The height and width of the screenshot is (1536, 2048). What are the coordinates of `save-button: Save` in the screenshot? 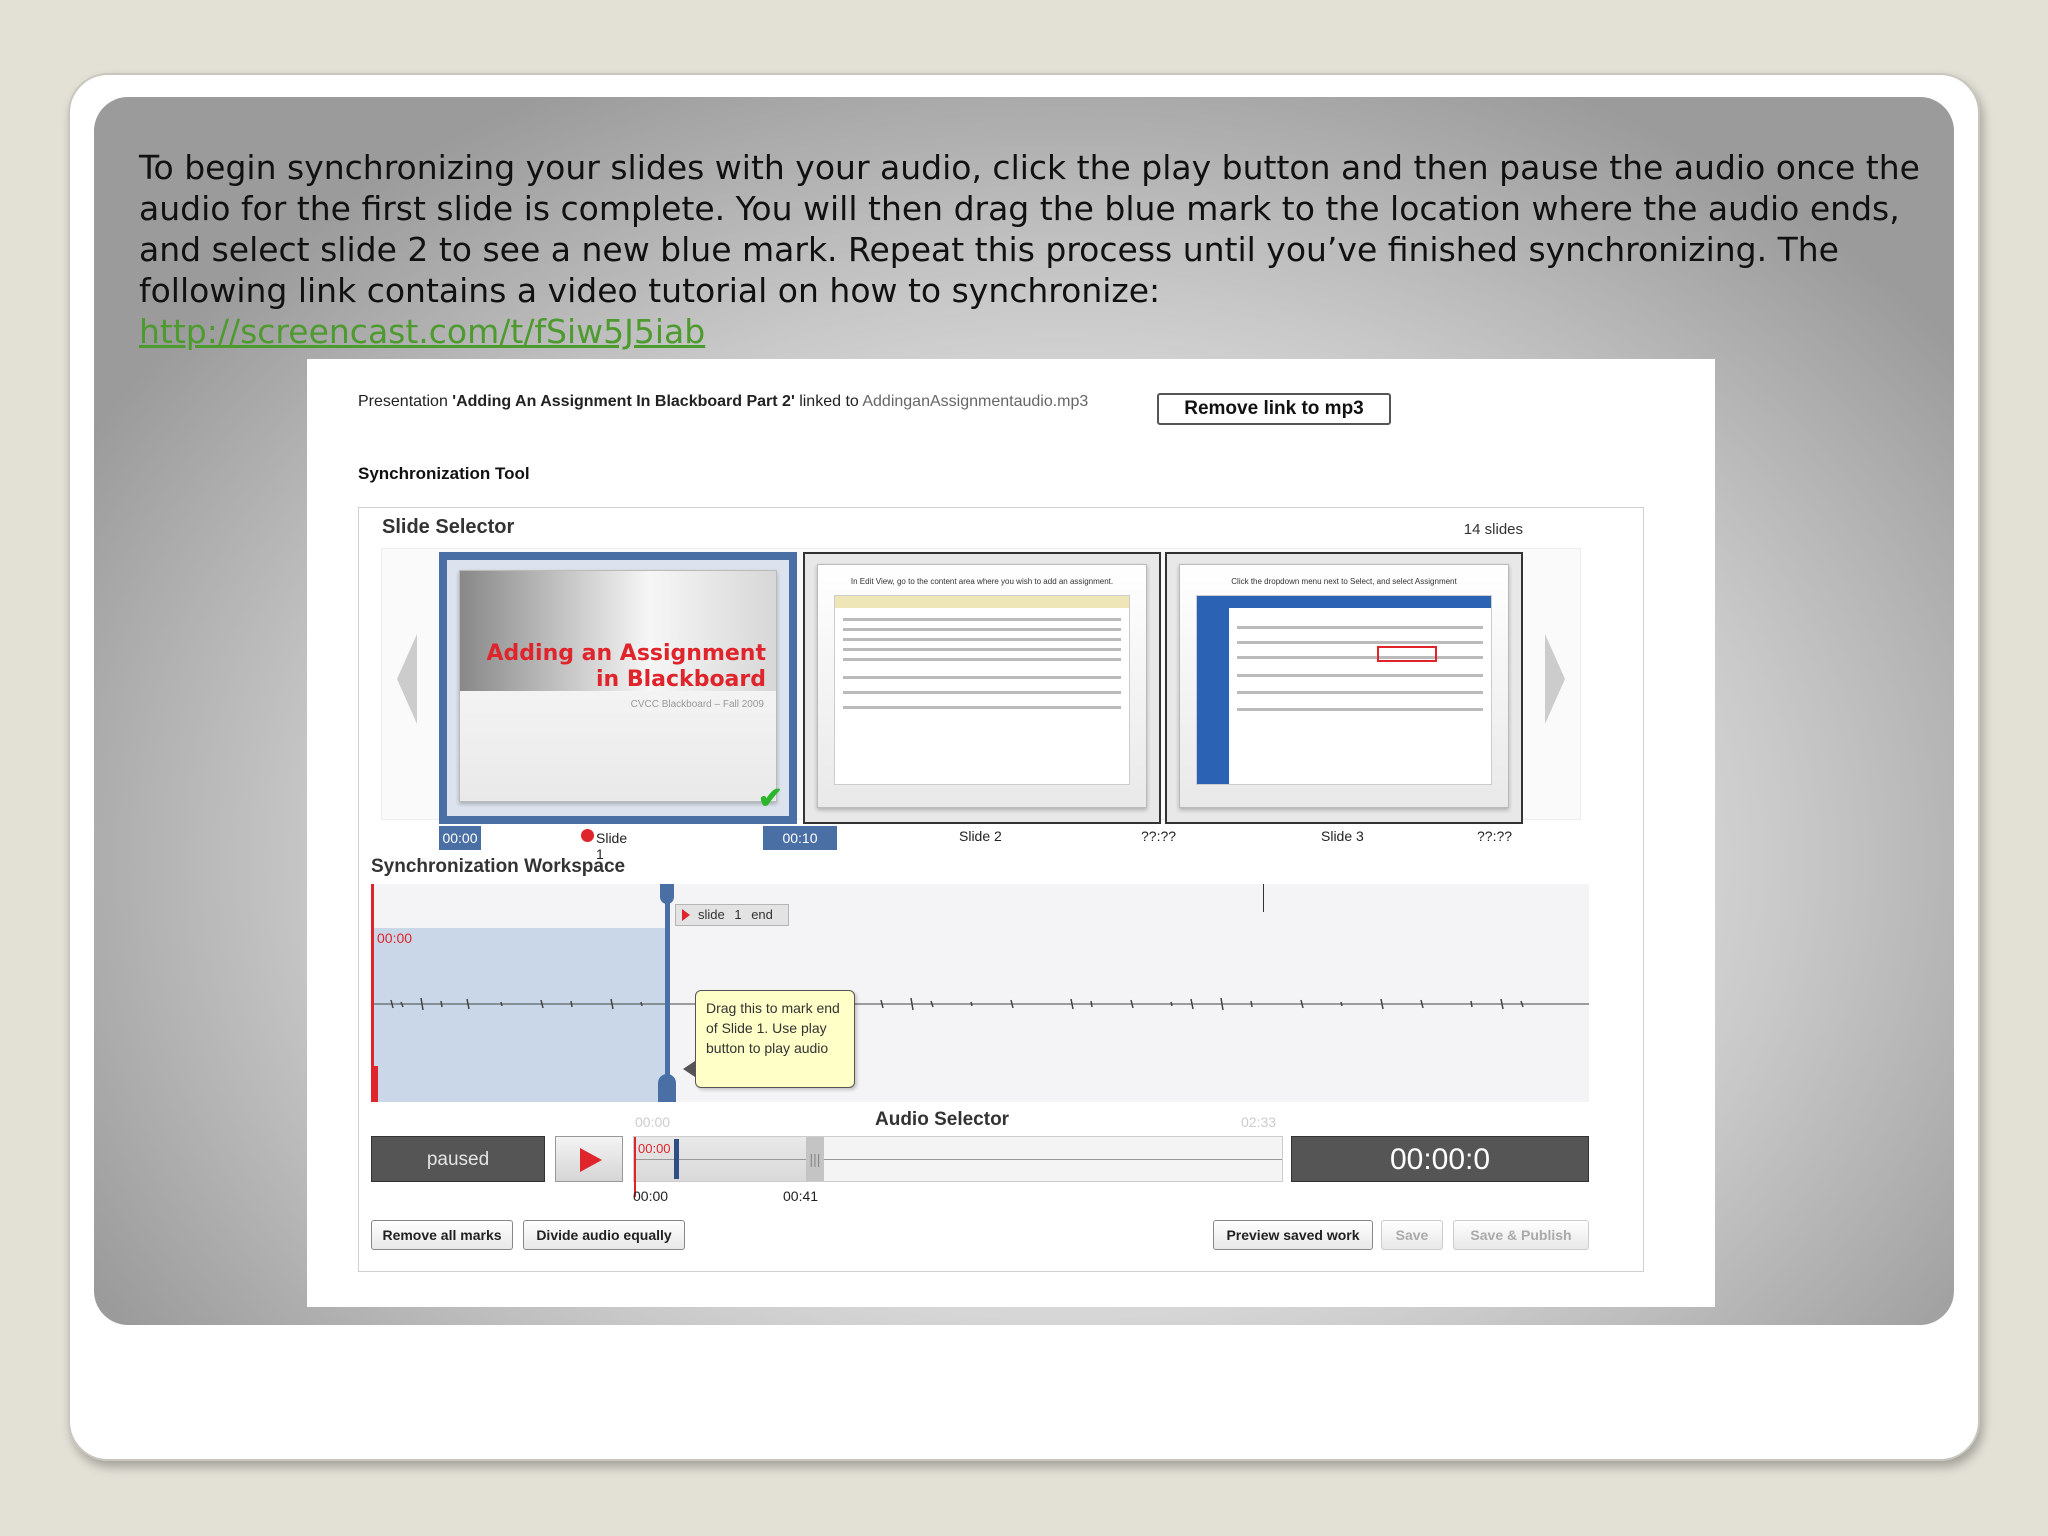 It's located at (1412, 1235).